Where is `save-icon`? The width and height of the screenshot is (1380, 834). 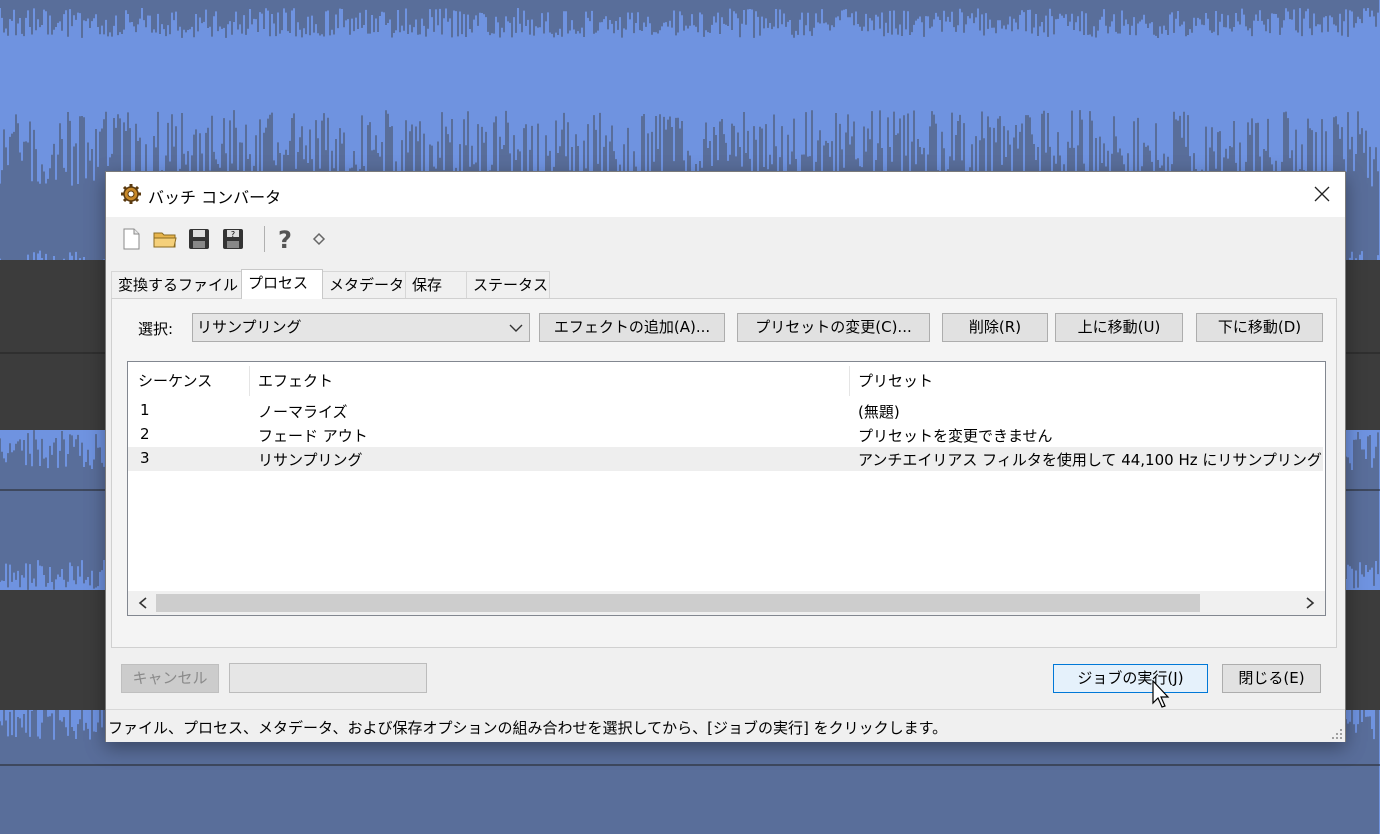 save-icon is located at coordinates (199, 239).